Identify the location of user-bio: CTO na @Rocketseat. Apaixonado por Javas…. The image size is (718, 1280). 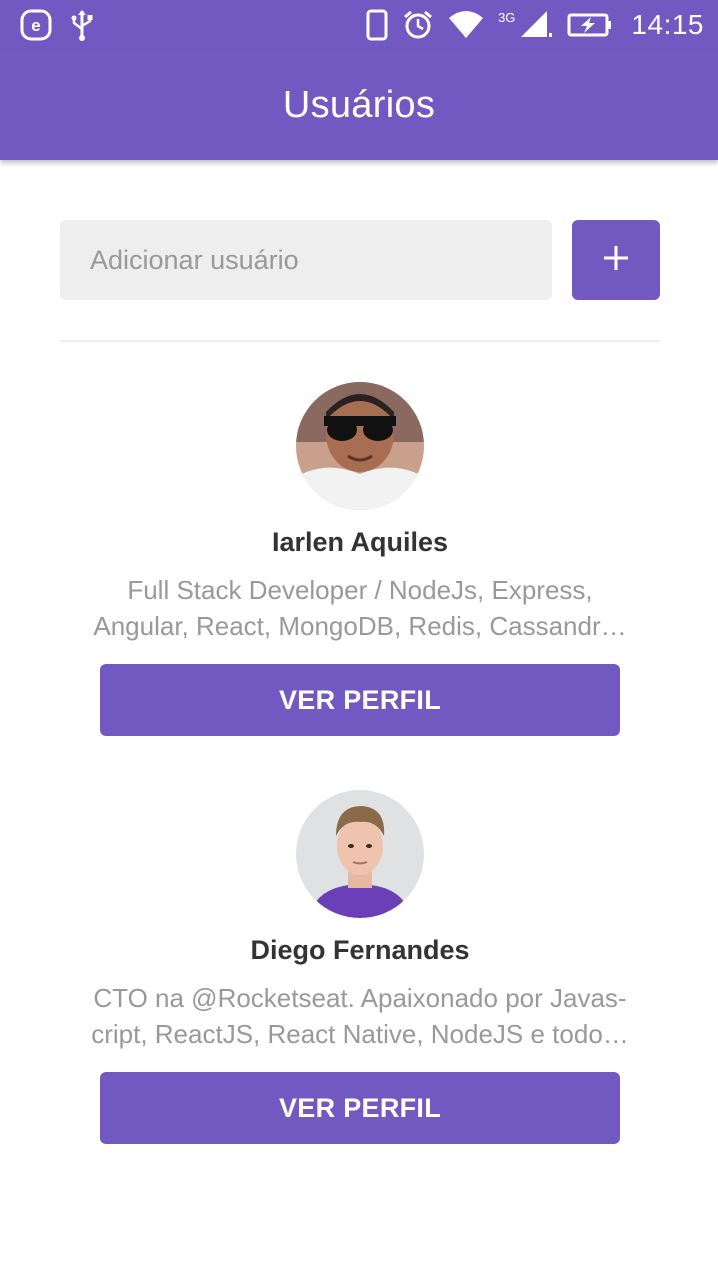
(360, 1016).